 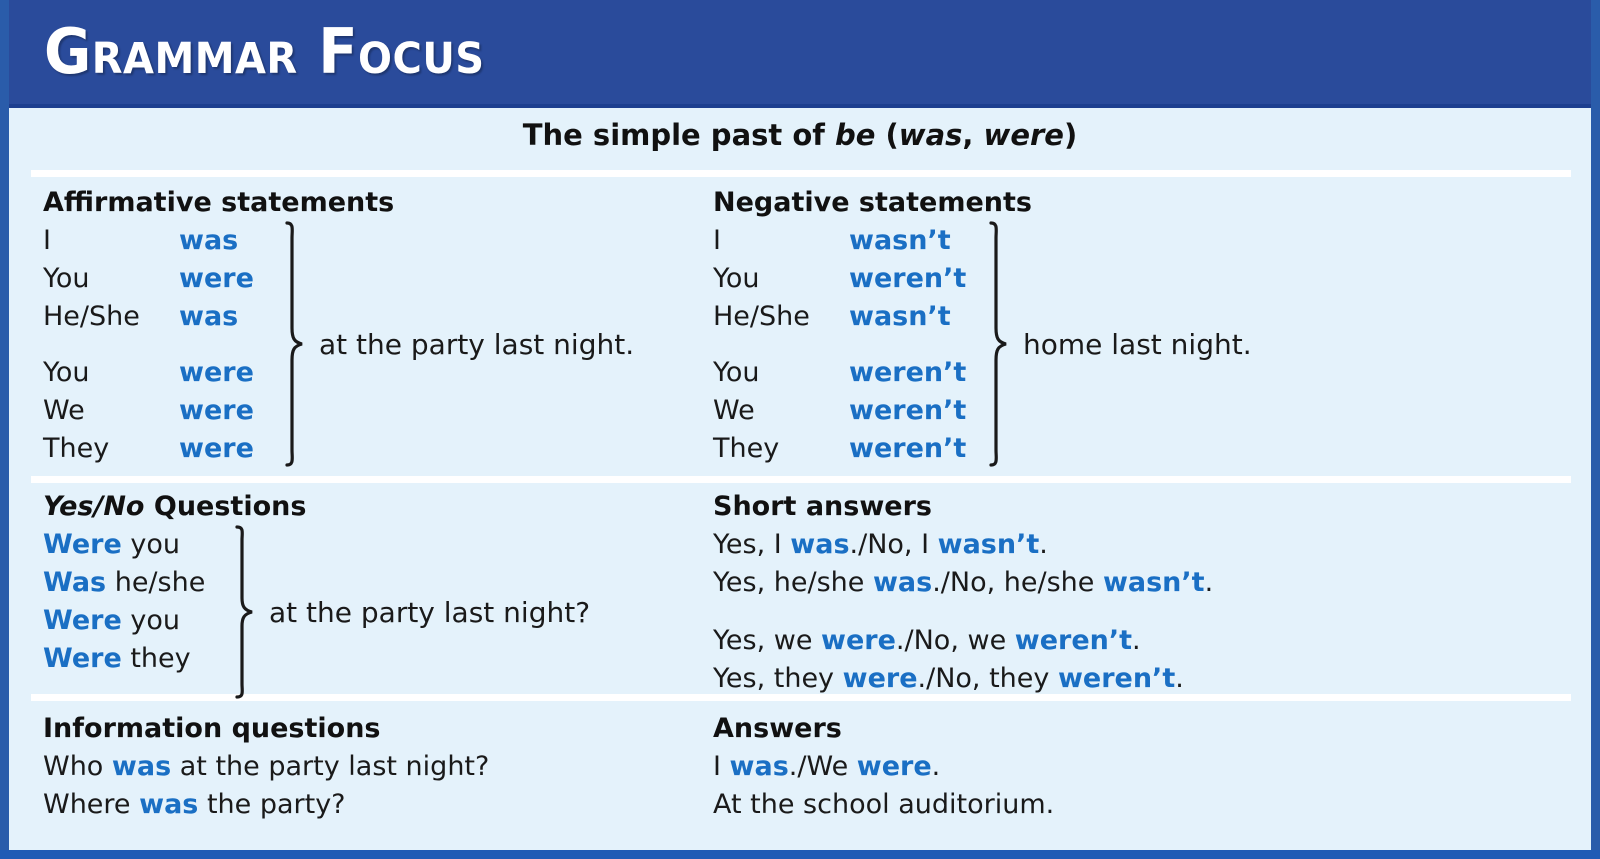 I want to click on sentence-text: ./We, so click(x=822, y=766).